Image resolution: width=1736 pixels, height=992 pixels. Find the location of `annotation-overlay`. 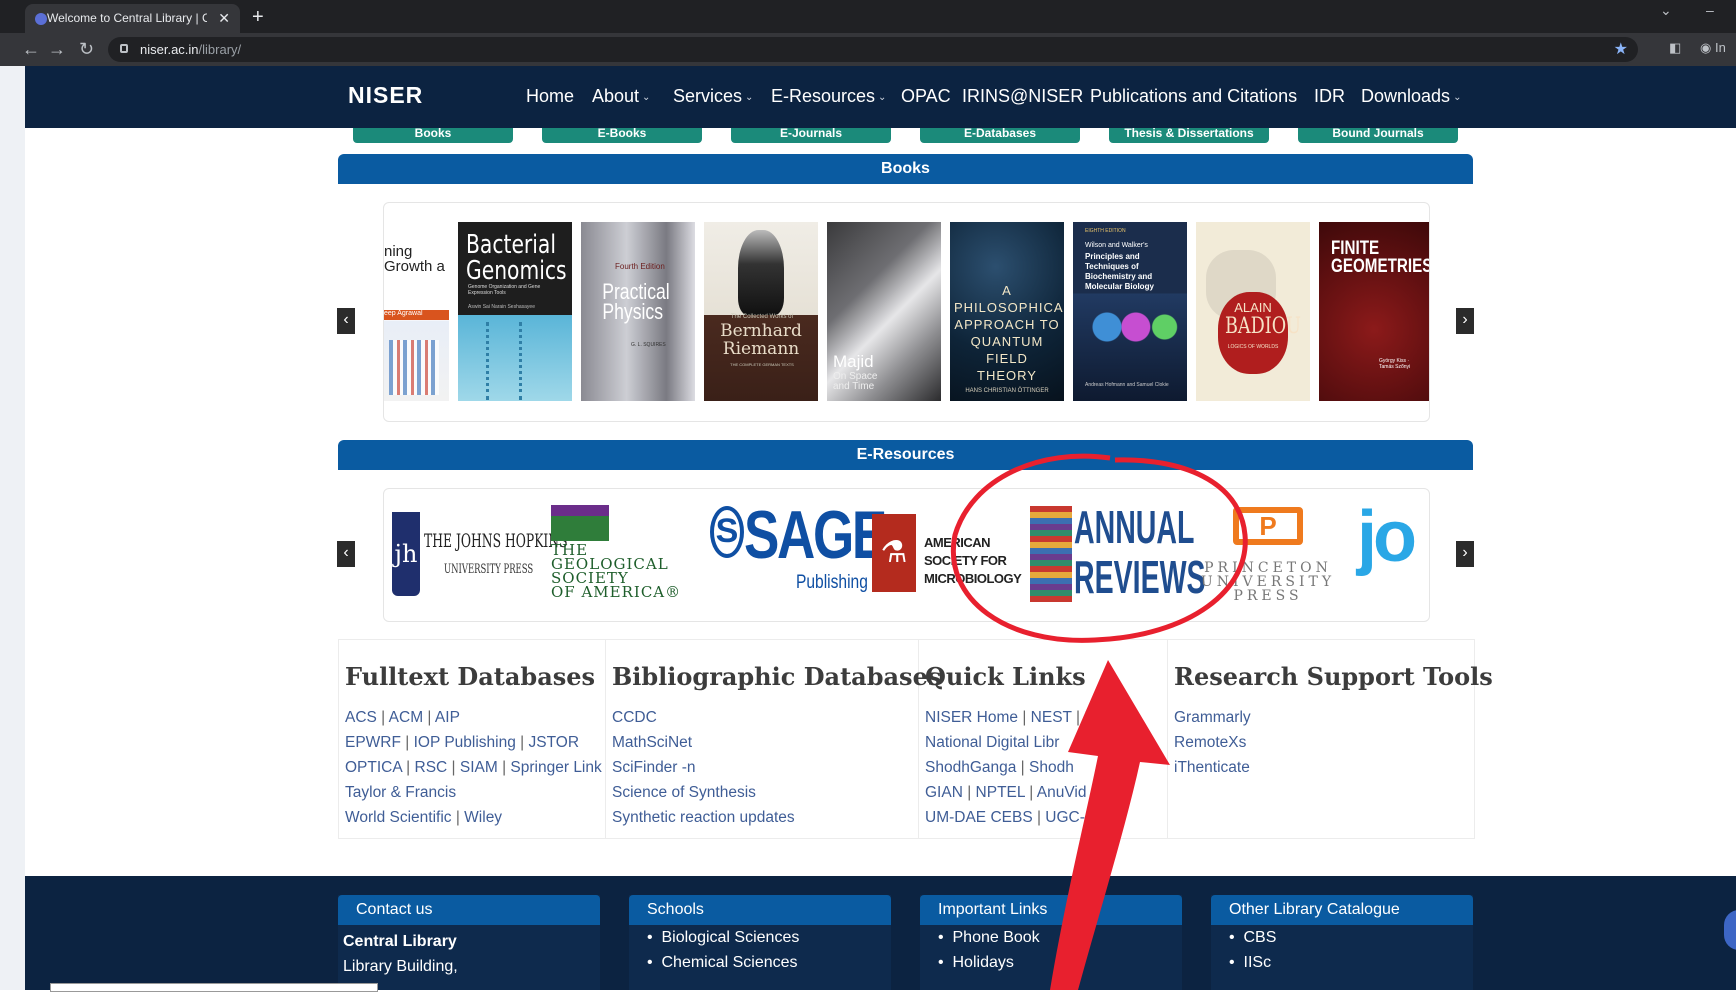

annotation-overlay is located at coordinates (1099, 721).